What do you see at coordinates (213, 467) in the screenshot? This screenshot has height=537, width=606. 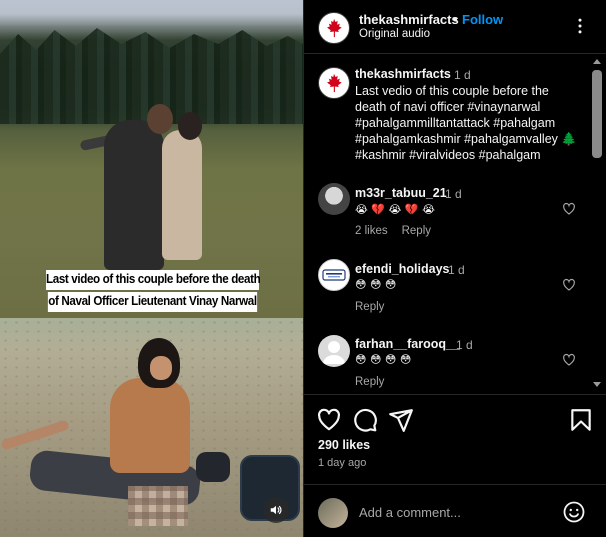 I see `small-bag` at bounding box center [213, 467].